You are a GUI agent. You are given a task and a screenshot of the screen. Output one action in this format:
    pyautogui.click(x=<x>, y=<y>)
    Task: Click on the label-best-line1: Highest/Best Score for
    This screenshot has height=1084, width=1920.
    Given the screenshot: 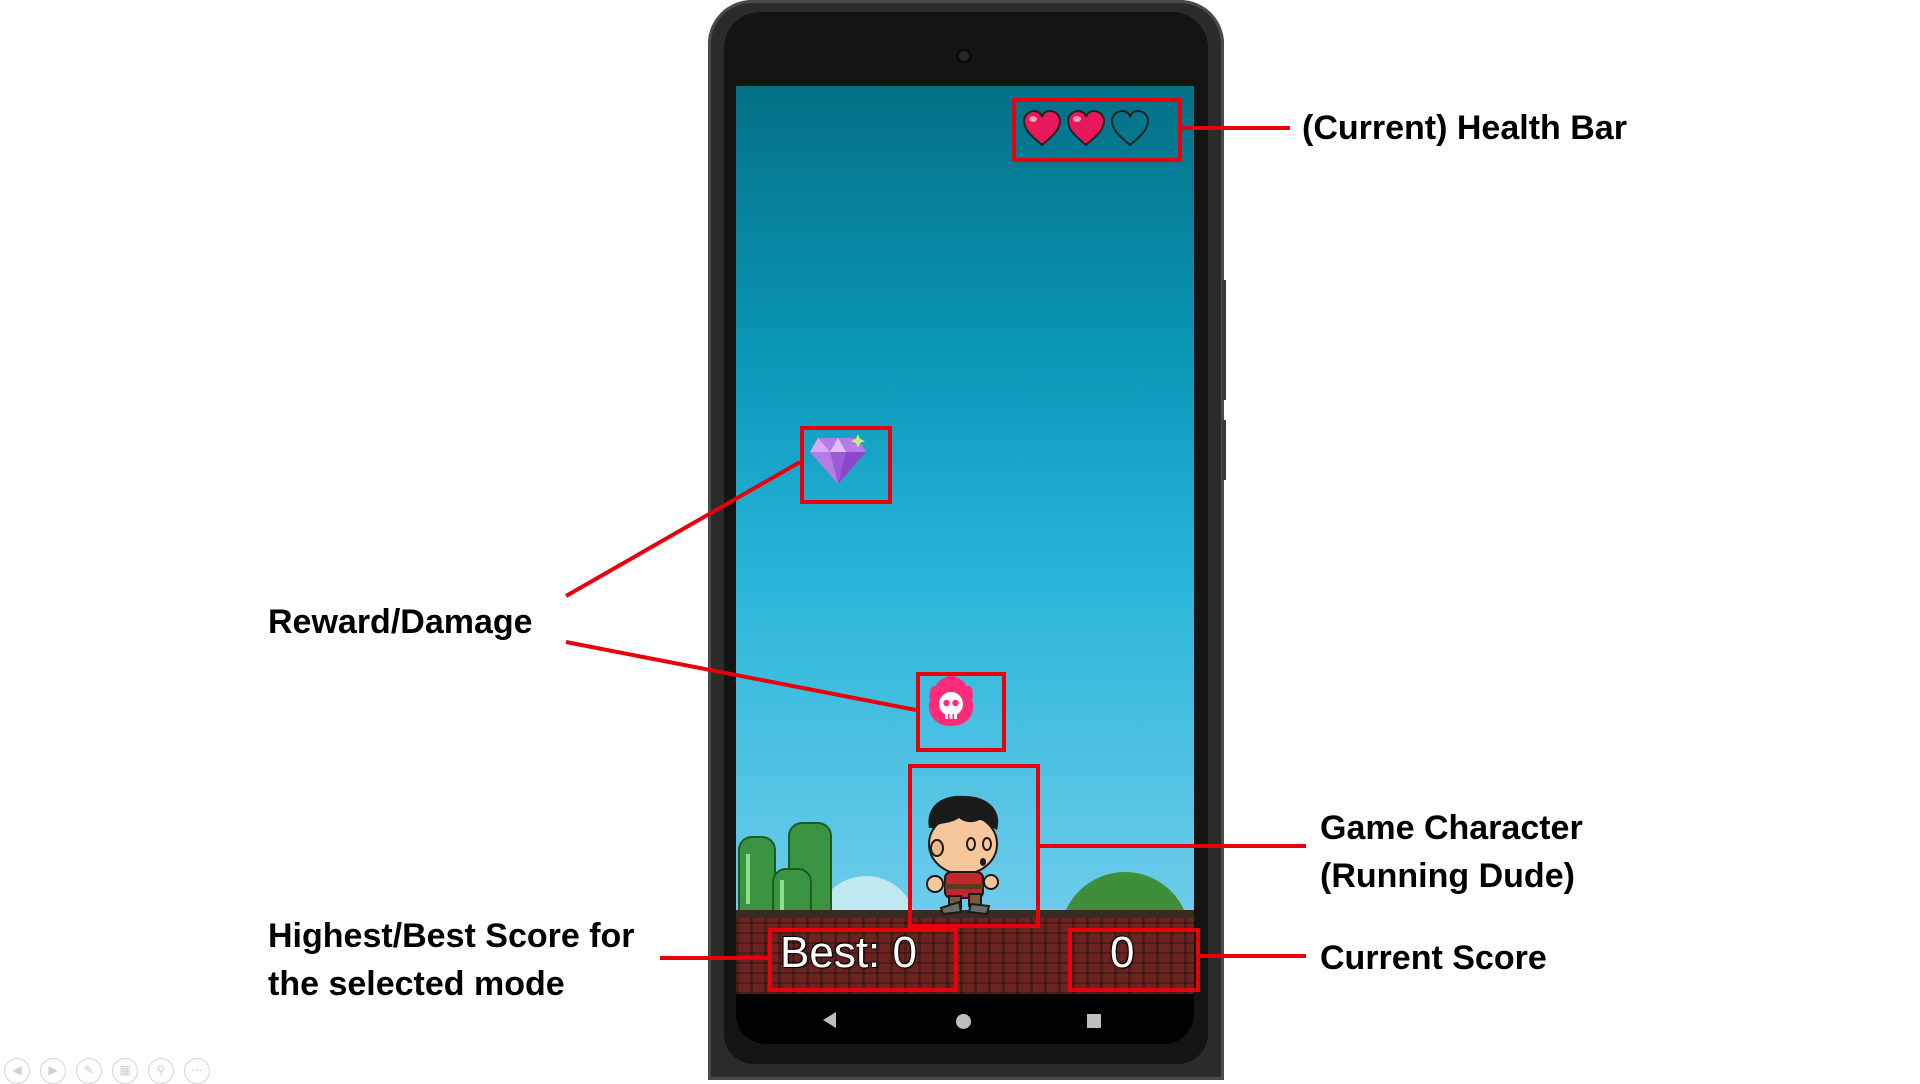 What is the action you would take?
    pyautogui.click(x=451, y=936)
    